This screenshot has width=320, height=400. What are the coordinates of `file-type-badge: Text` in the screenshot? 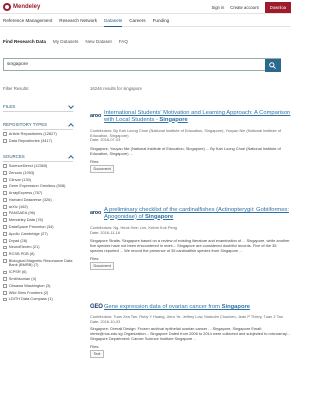 It's located at (97, 354).